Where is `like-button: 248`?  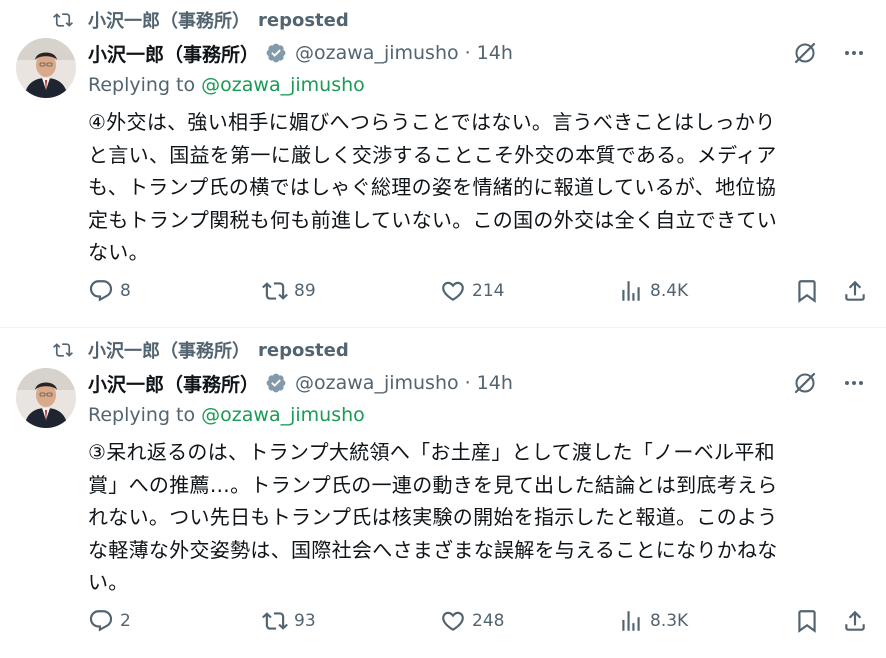
like-button: 248 is located at coordinates (472, 621).